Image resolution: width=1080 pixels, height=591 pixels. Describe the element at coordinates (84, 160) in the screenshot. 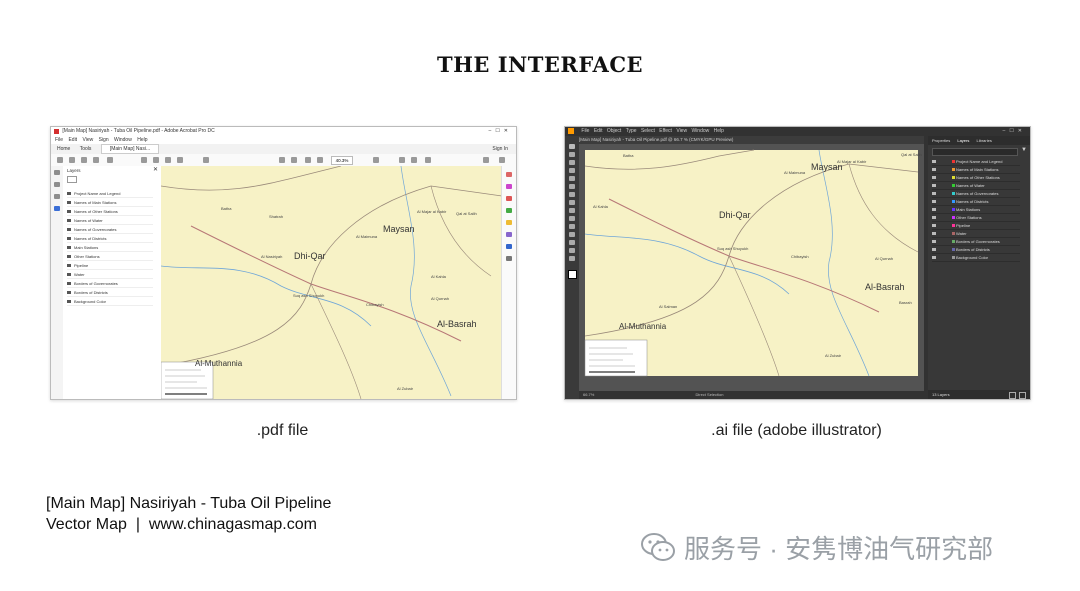

I see `mail-icon` at that location.